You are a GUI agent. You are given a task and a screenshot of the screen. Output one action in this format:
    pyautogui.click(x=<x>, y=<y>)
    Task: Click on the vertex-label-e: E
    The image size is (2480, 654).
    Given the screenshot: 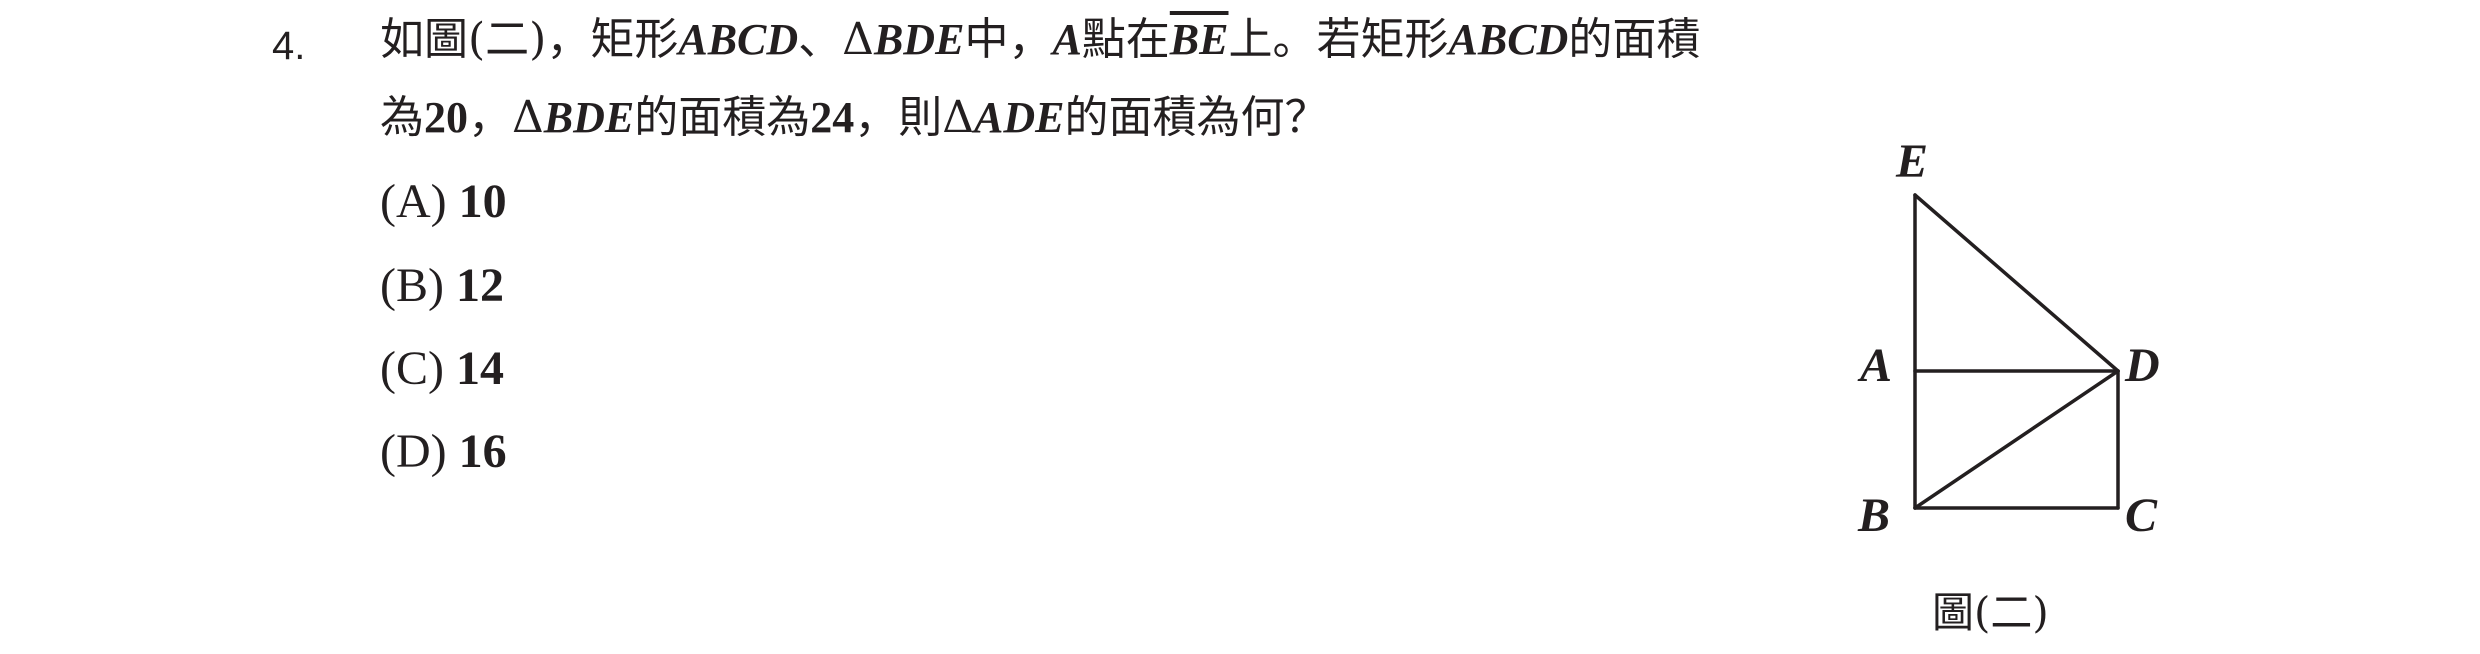 What is the action you would take?
    pyautogui.click(x=1912, y=161)
    